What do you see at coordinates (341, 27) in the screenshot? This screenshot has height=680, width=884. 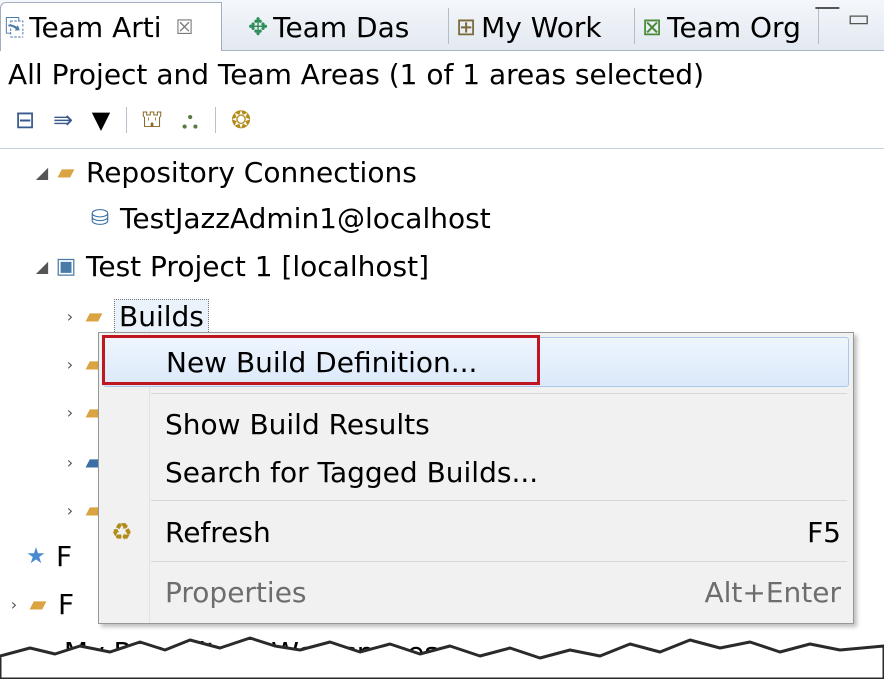 I see `tab-label: Team Das` at bounding box center [341, 27].